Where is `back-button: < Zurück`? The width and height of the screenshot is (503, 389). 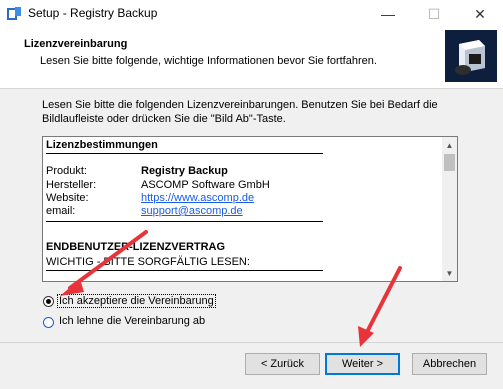 back-button: < Zurück is located at coordinates (282, 364).